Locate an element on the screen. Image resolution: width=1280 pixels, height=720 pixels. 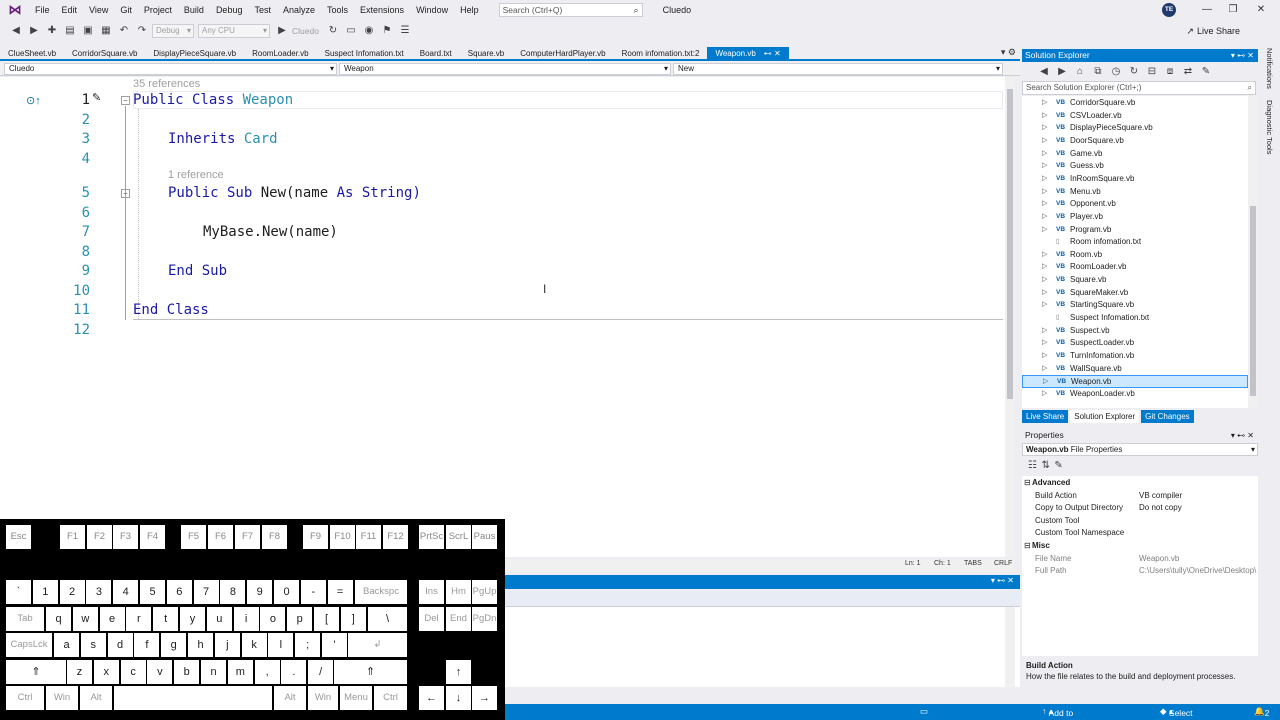
keyboard-key: l is located at coordinates (281, 645).